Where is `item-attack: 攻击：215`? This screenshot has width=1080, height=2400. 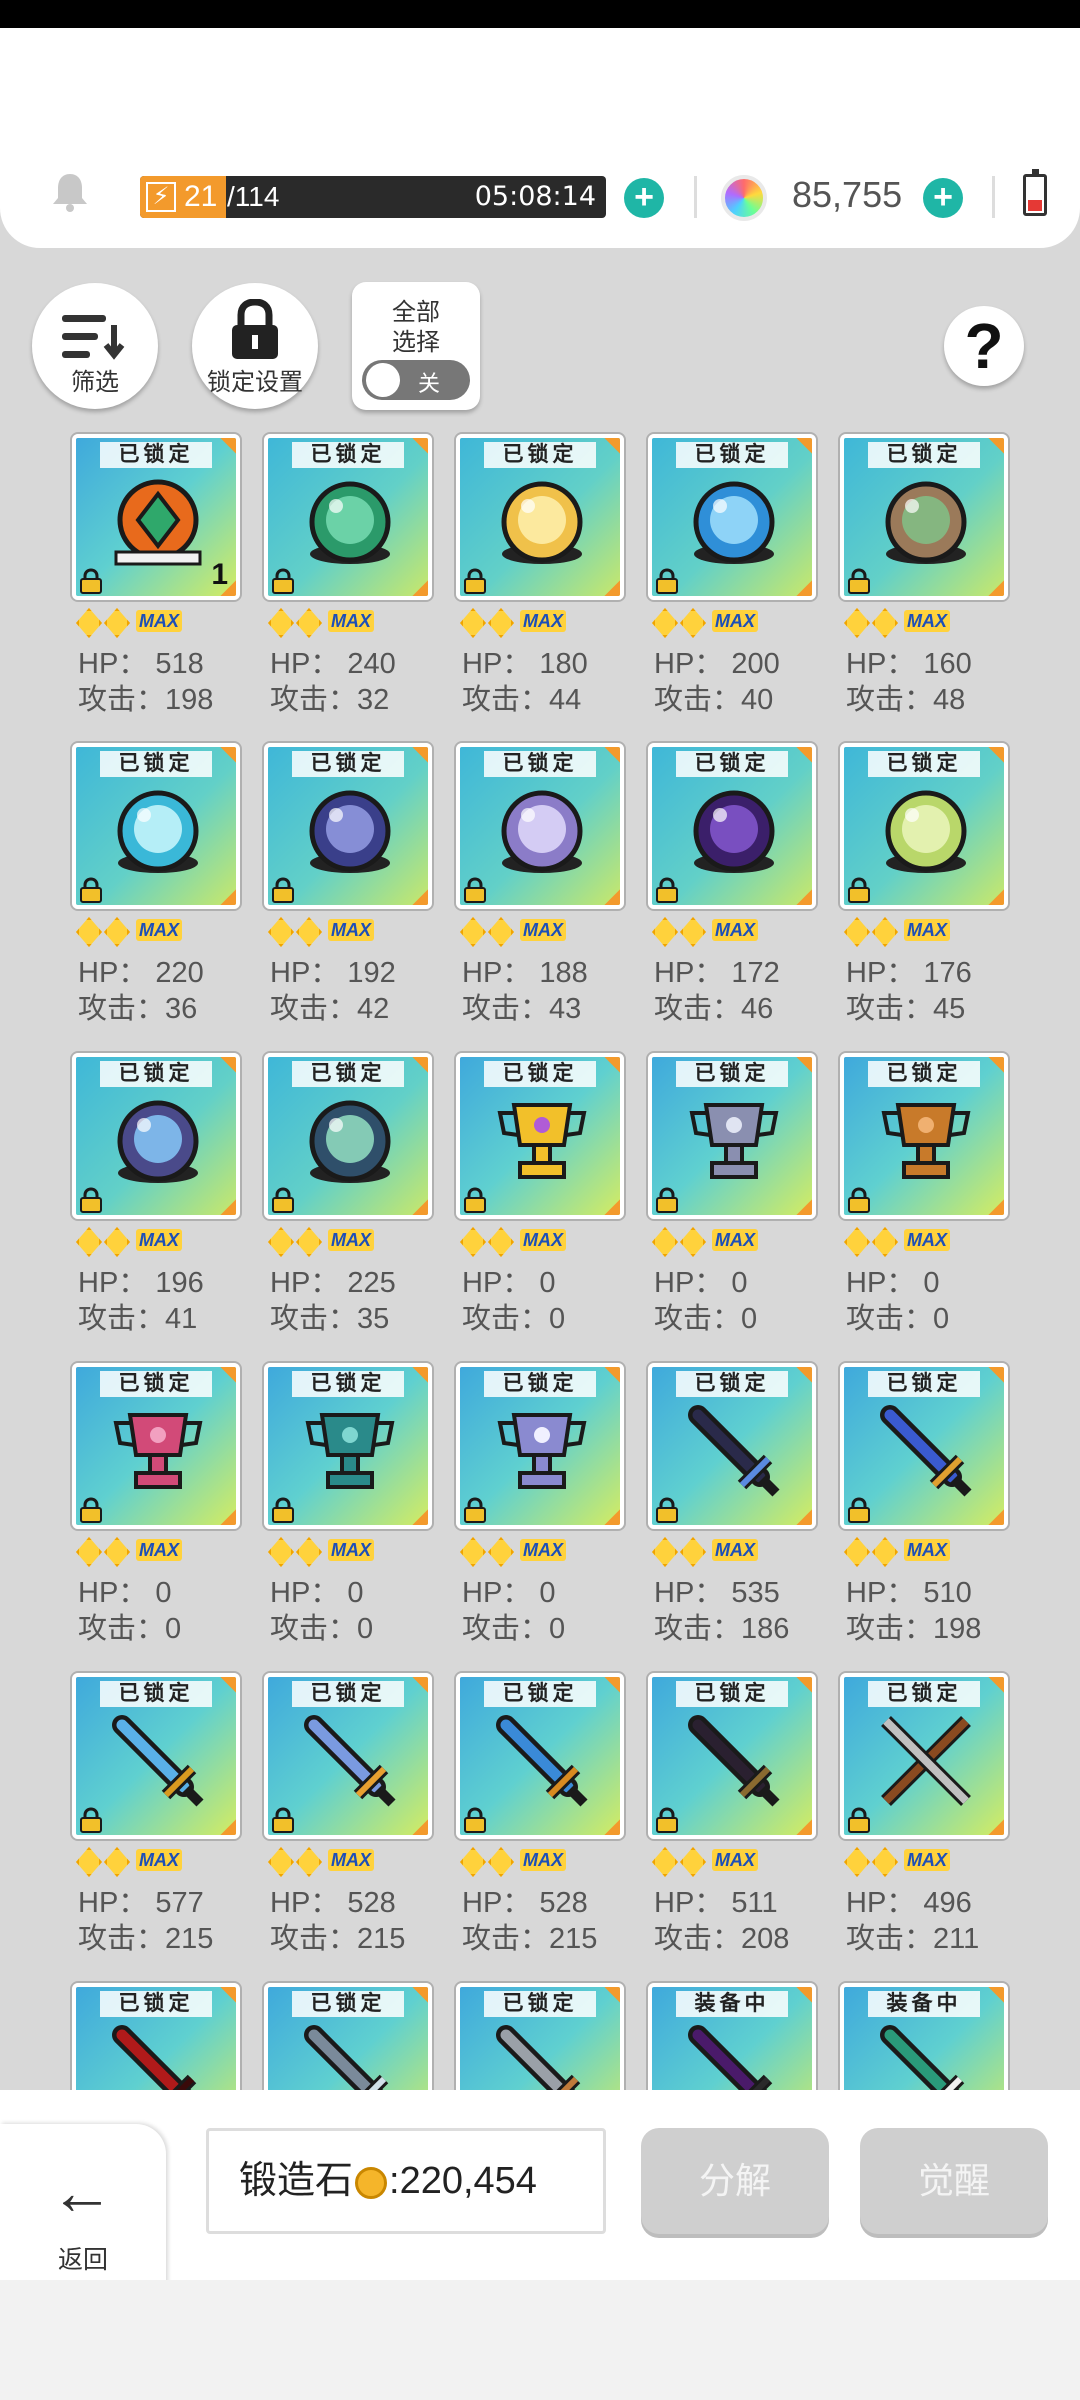 item-attack: 攻击：215 is located at coordinates (530, 1939).